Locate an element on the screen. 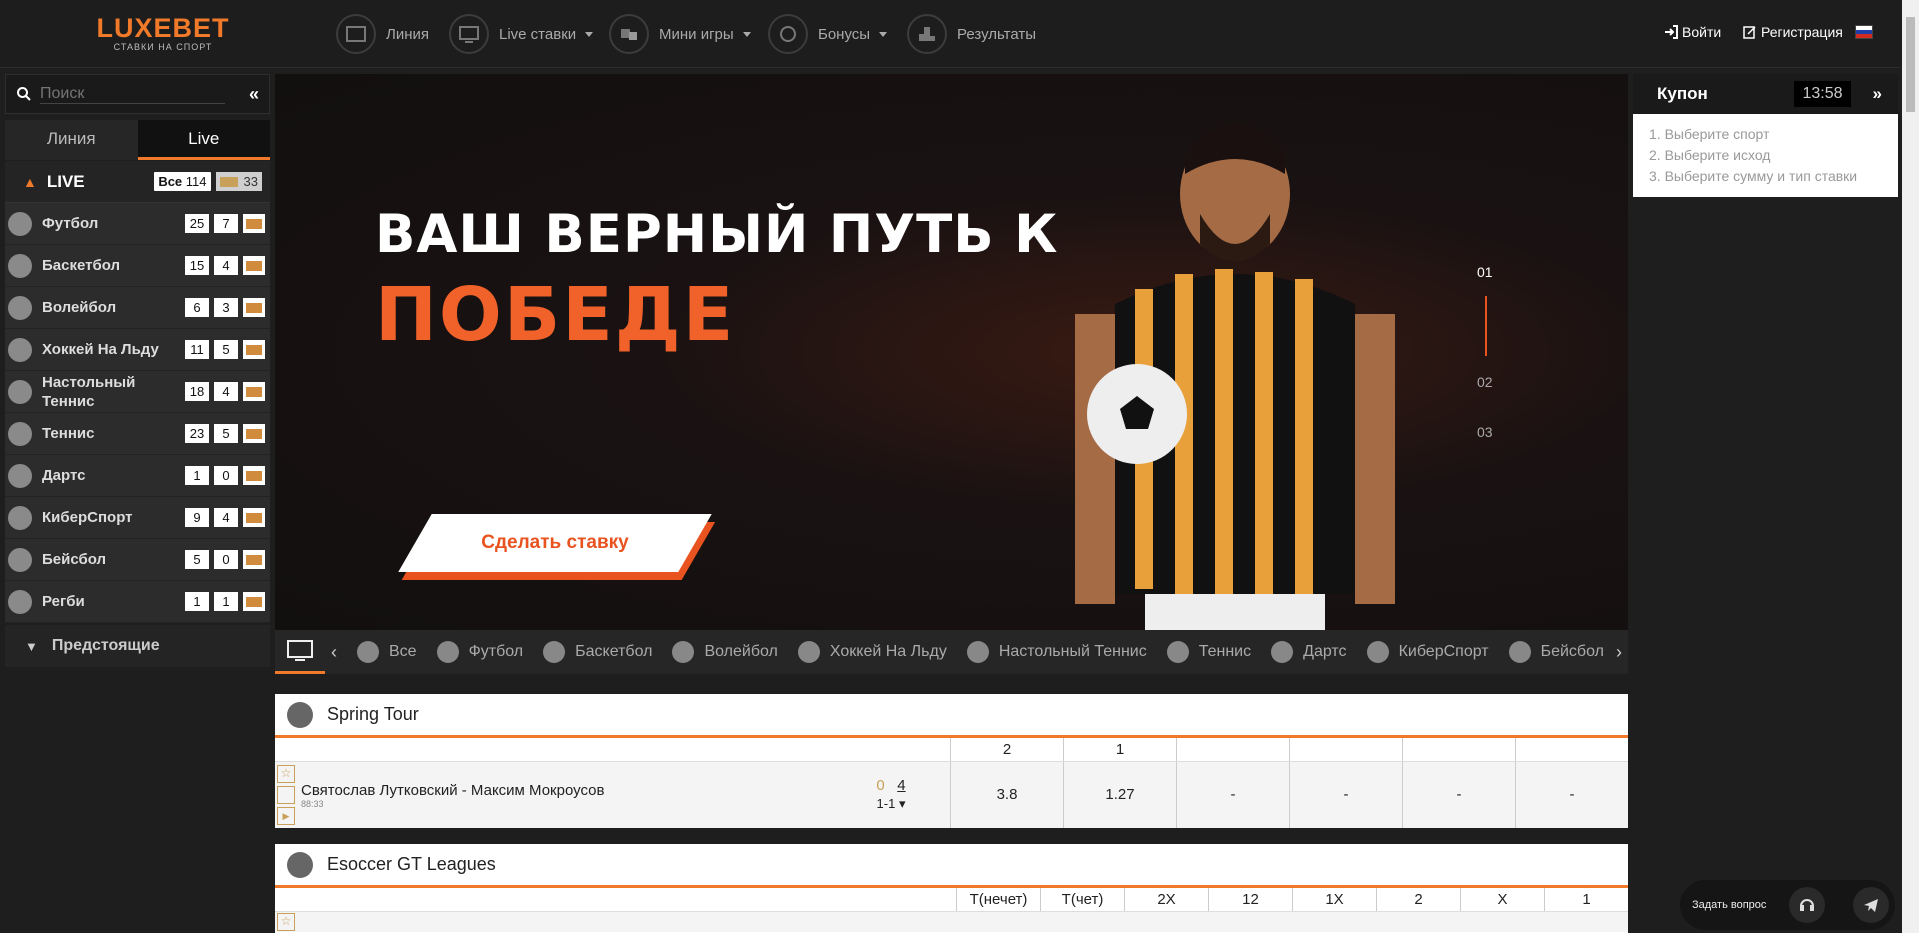 The height and width of the screenshot is (933, 1919). register-button: Регистрация is located at coordinates (1793, 32).